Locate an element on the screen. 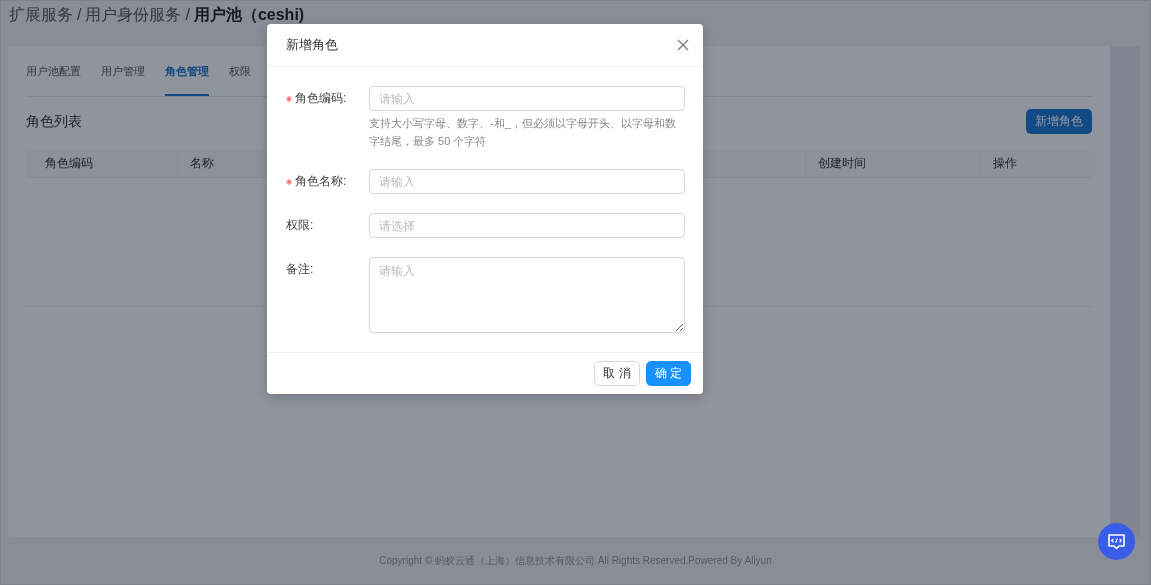 Image resolution: width=1151 pixels, height=585 pixels. tab: 用户池配置 is located at coordinates (53, 80).